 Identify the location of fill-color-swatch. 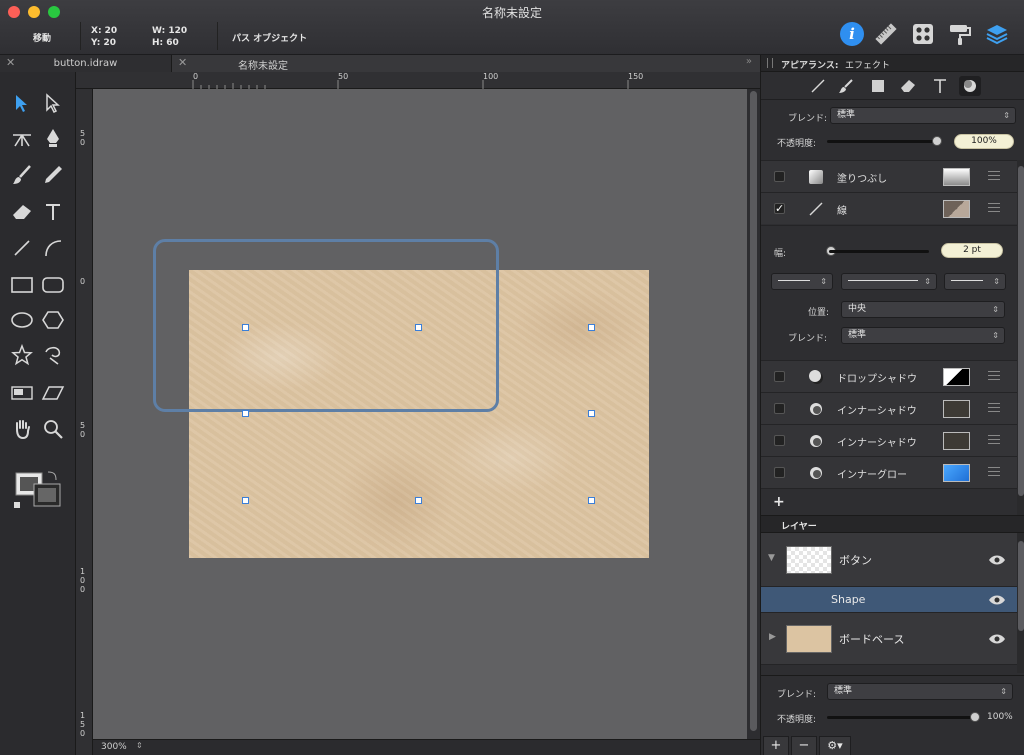
(956, 177).